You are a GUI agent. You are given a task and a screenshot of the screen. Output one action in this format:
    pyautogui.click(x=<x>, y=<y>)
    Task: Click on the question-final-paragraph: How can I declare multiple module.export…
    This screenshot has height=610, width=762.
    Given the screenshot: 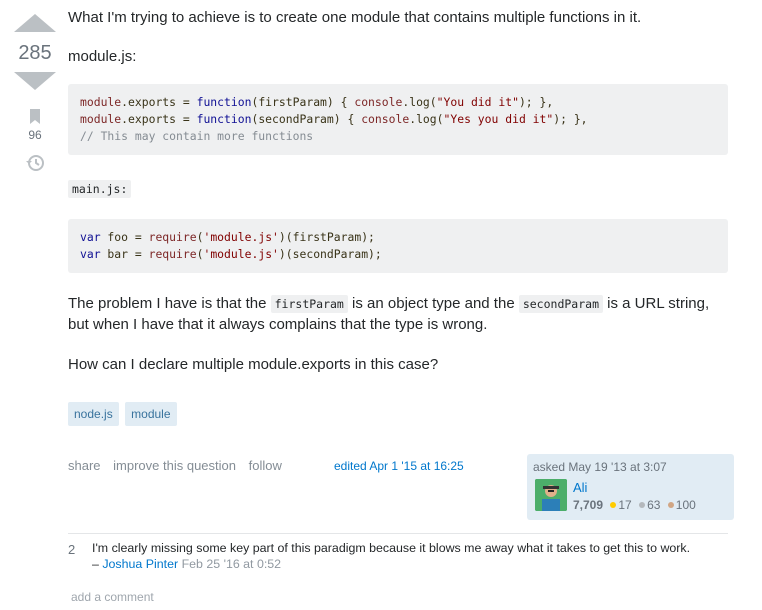 What is the action you would take?
    pyautogui.click(x=253, y=364)
    